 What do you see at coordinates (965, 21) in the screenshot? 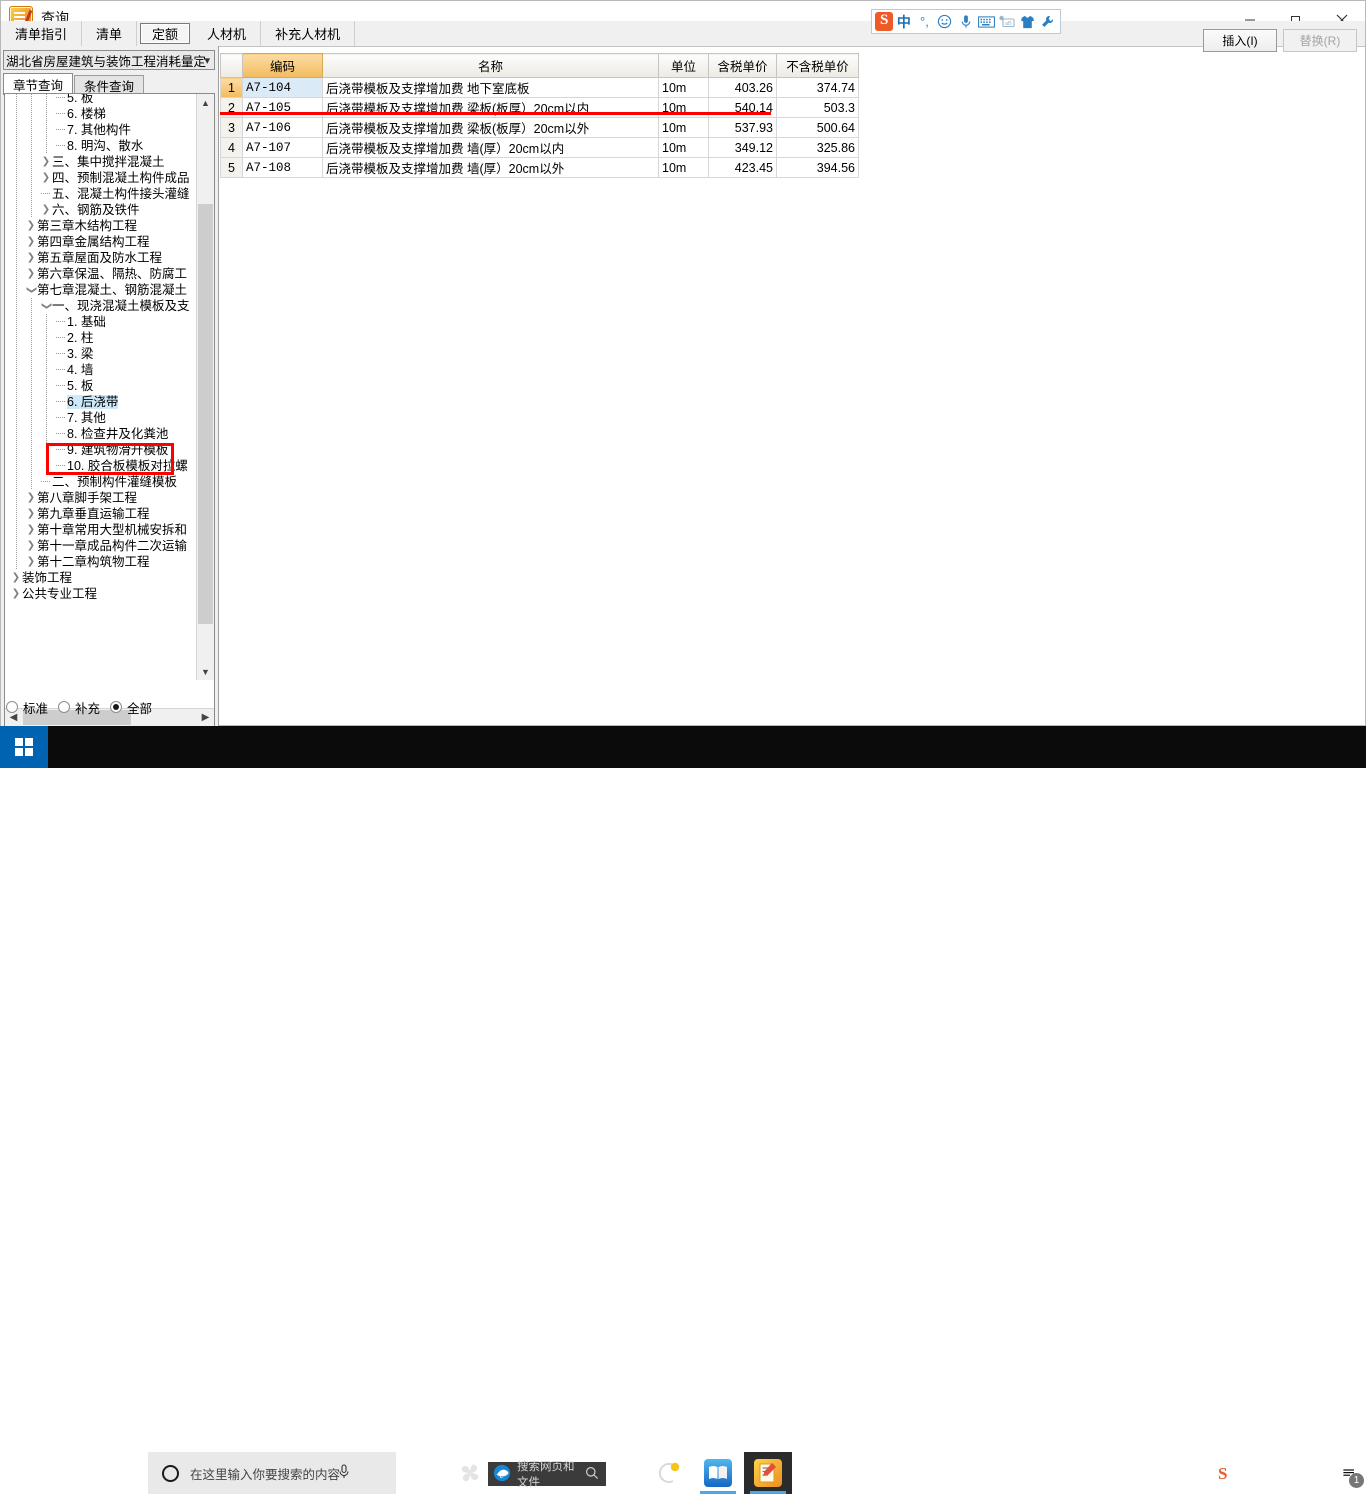
I see `voice-input-icon` at bounding box center [965, 21].